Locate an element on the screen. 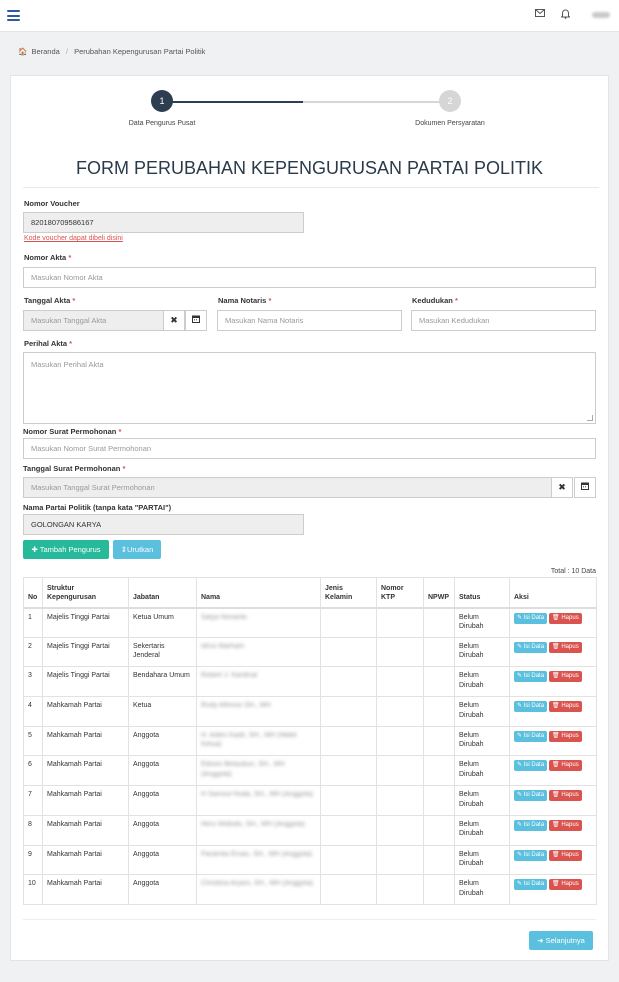 The image size is (619, 982). row-status: Belum Dirubah is located at coordinates (482, 652).